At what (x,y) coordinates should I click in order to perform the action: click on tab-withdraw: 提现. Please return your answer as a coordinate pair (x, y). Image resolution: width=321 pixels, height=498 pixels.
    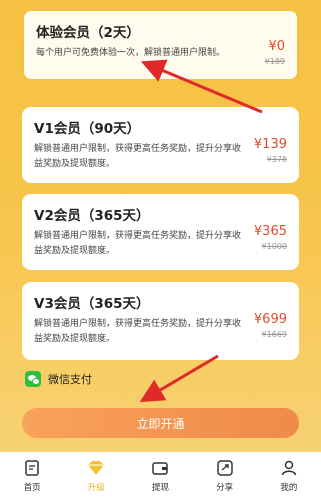
    Looking at the image, I should click on (160, 475).